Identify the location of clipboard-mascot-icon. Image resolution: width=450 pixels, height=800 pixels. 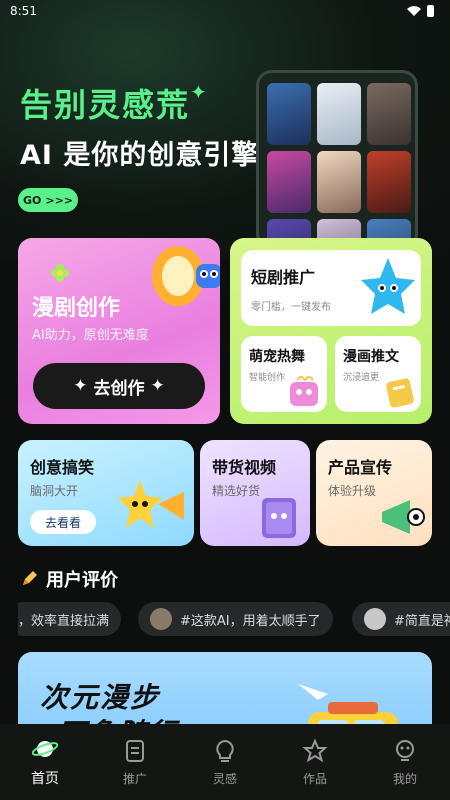
(400, 393).